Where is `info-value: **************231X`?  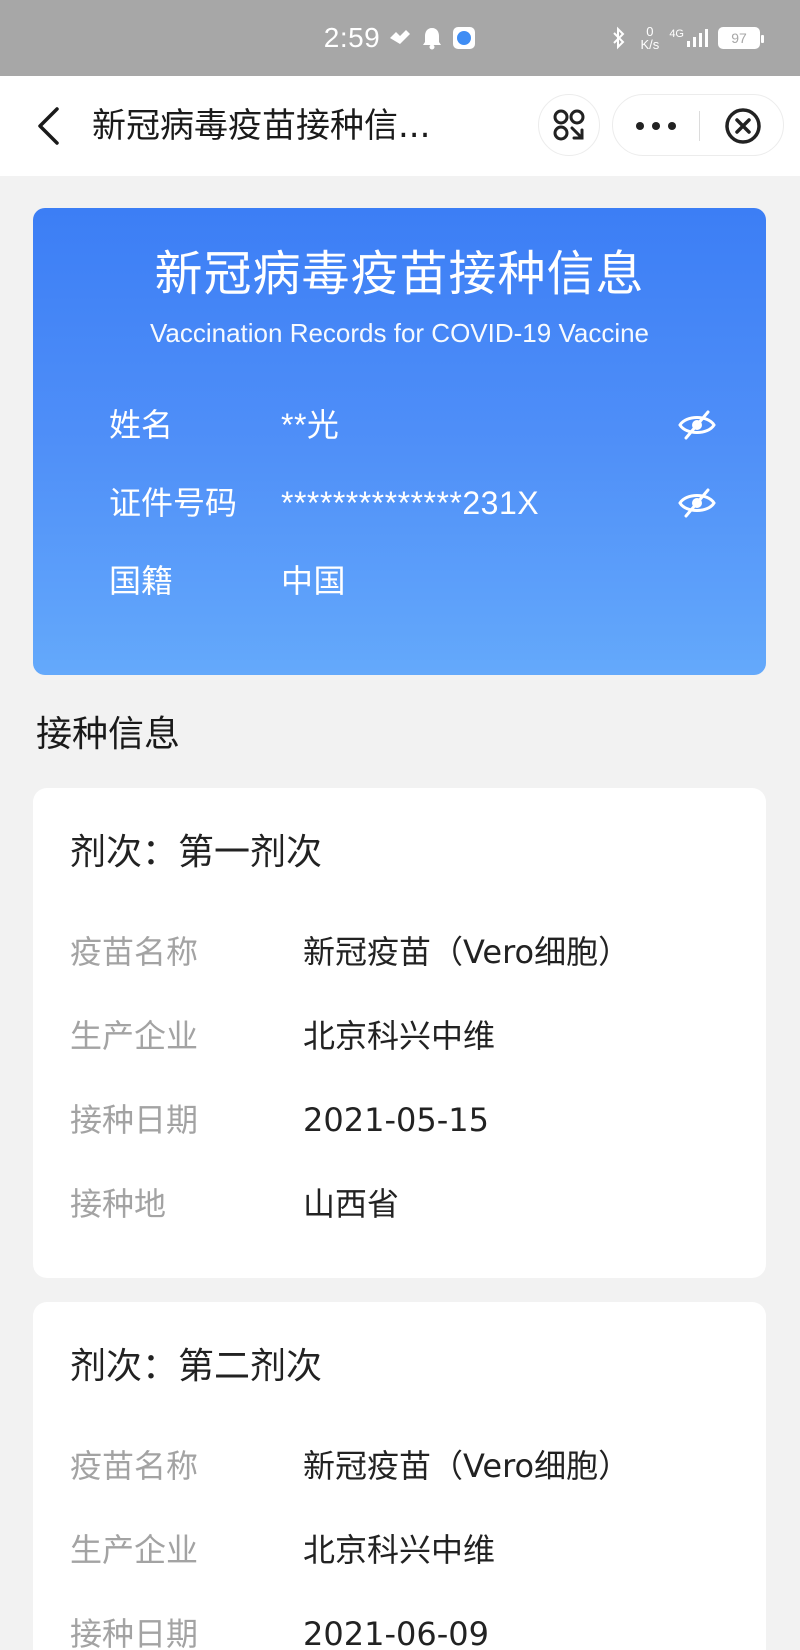
info-value: **************231X is located at coordinates (410, 503).